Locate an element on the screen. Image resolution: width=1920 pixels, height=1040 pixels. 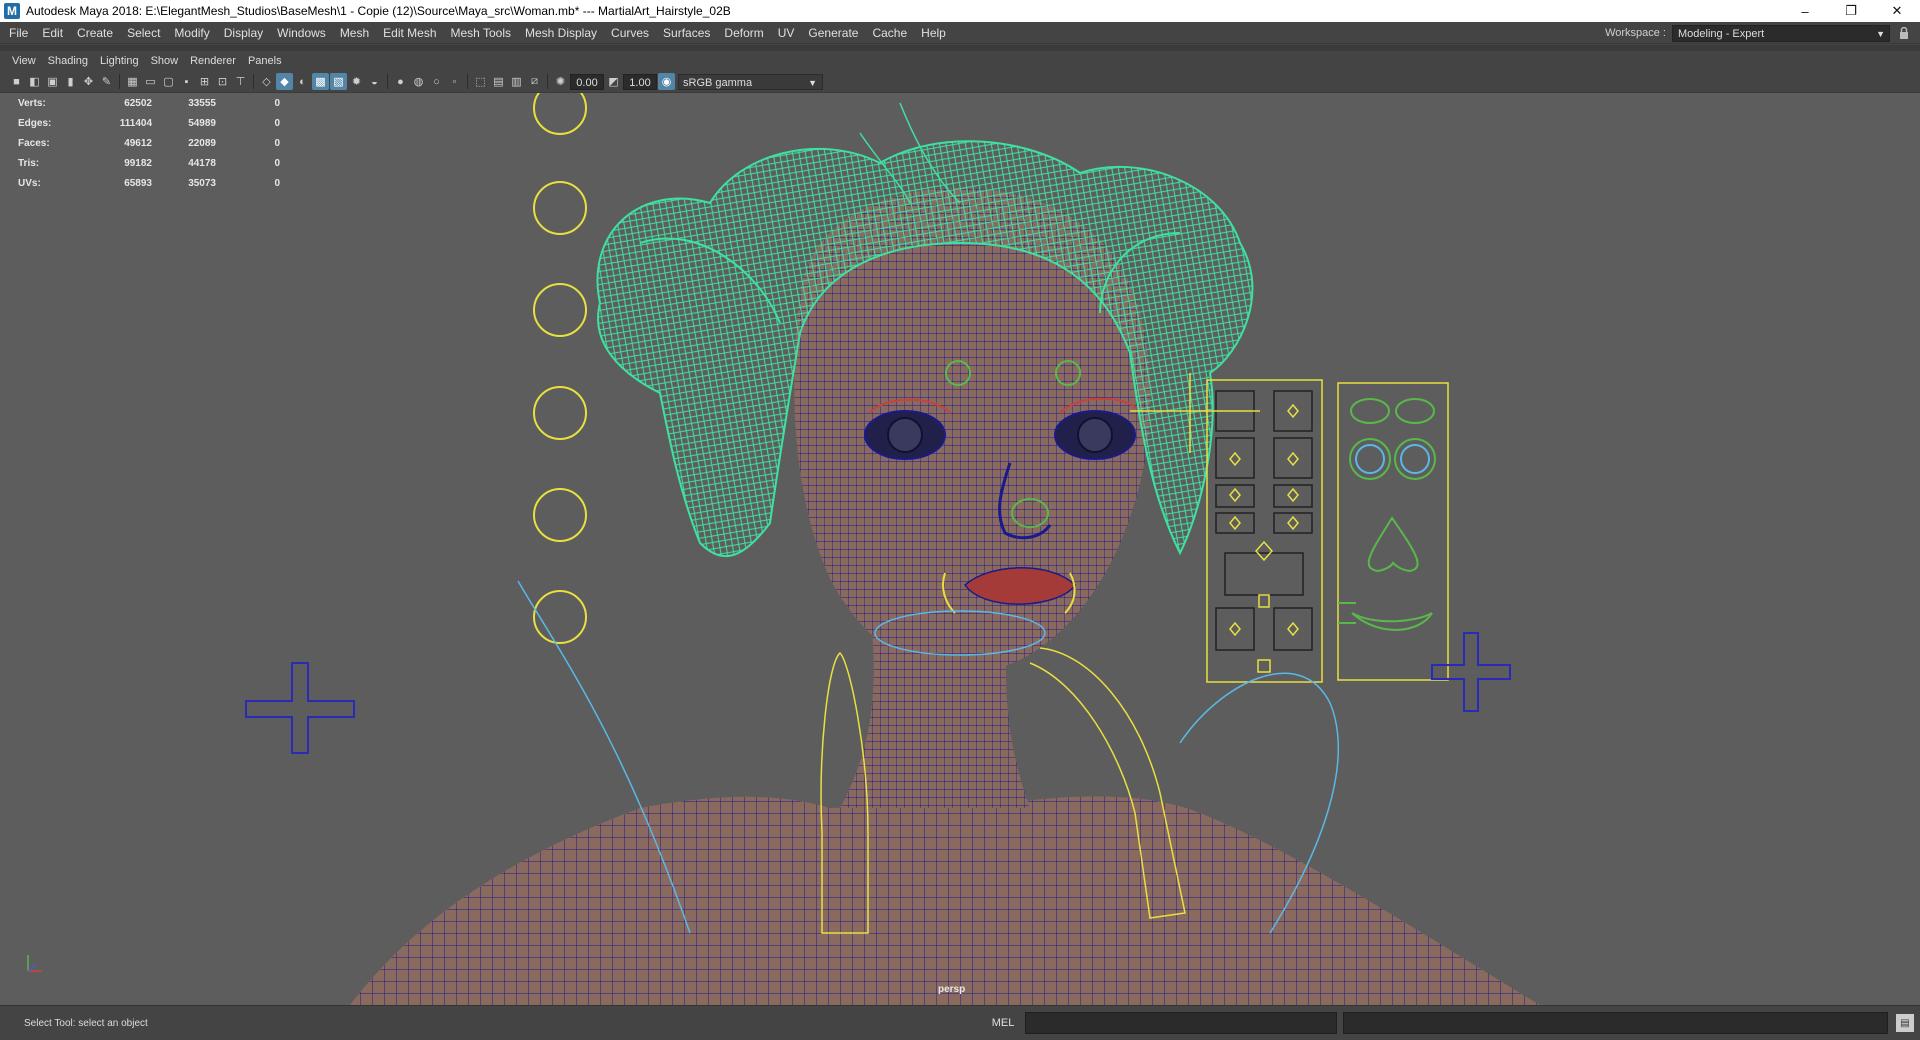
emoji-control is located at coordinates (1264, 666).